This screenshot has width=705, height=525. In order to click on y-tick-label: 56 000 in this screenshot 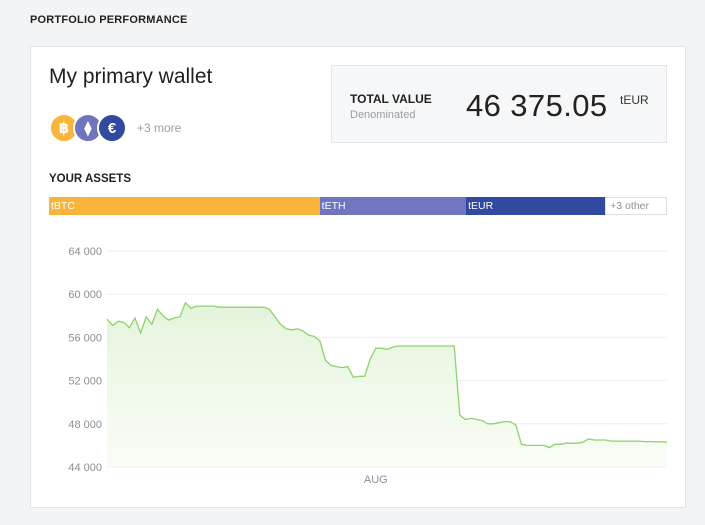, I will do `click(85, 338)`.